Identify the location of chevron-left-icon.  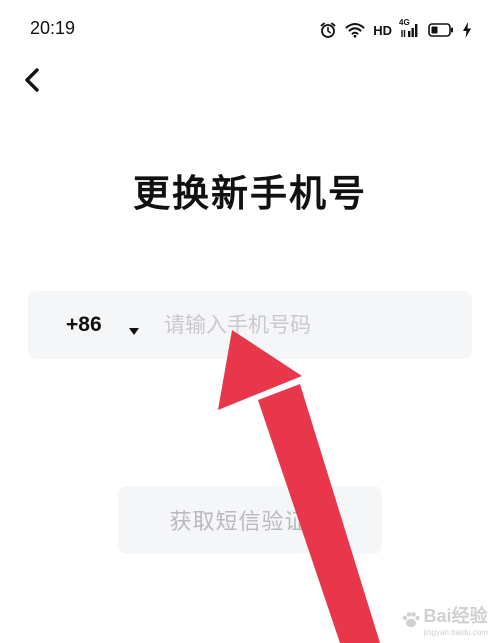
(32, 80).